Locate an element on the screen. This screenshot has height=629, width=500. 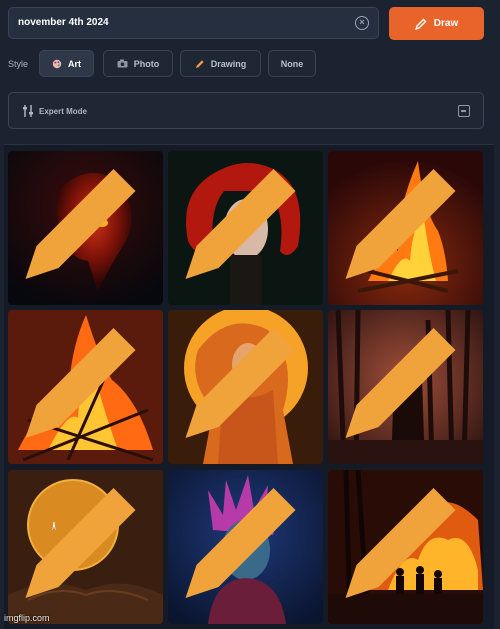
style-option-none: None is located at coordinates (292, 63).